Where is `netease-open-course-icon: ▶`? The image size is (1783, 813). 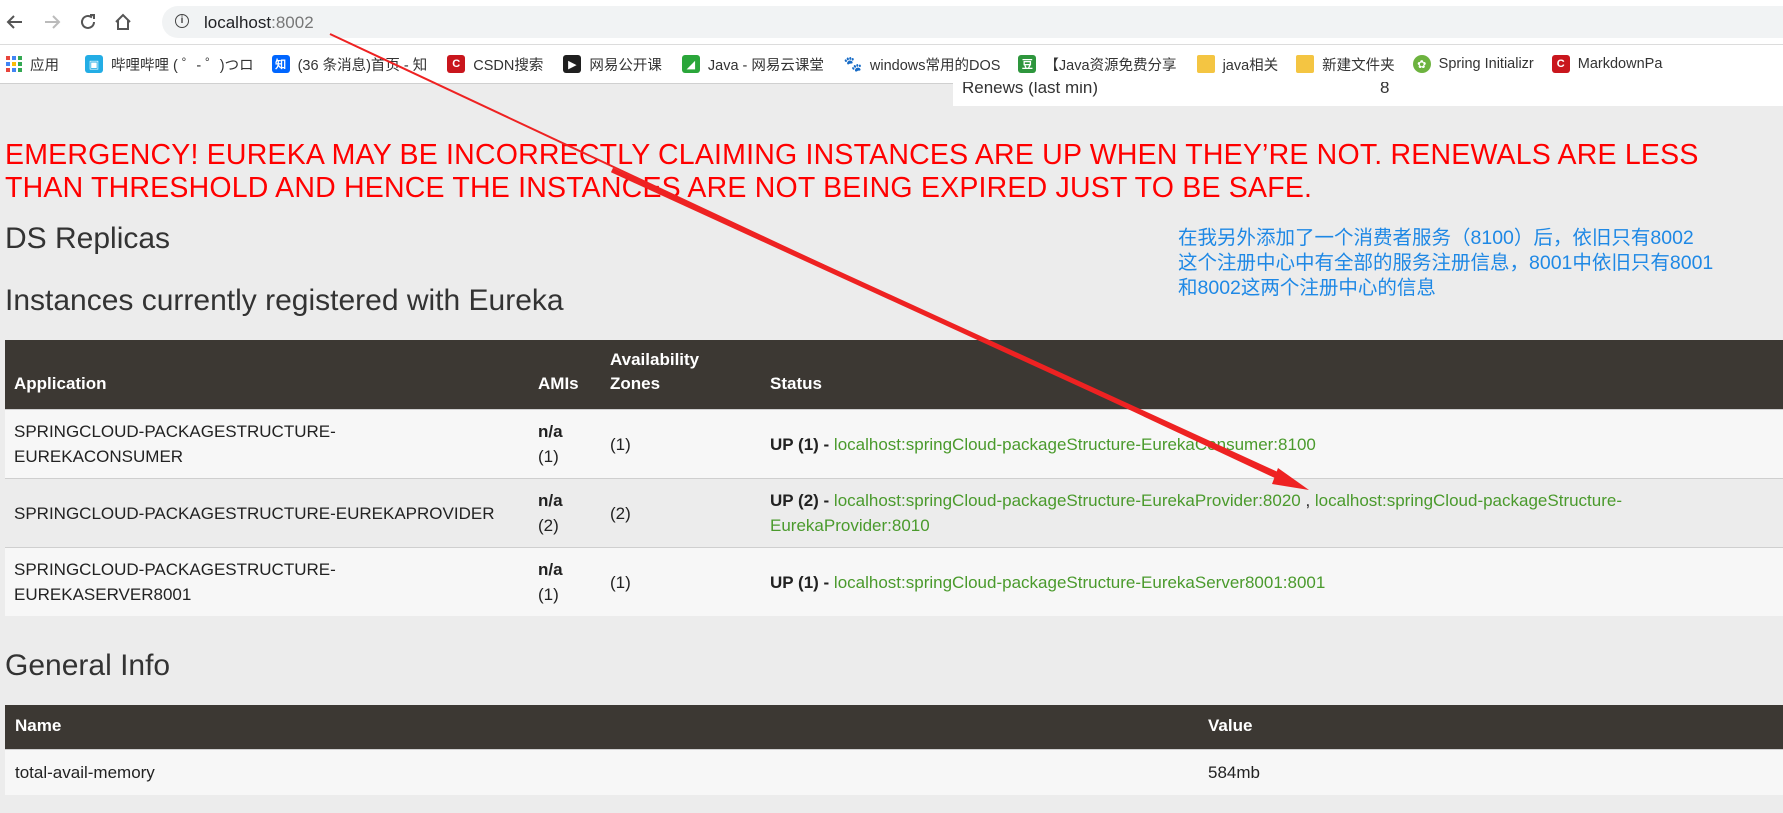 netease-open-course-icon: ▶ is located at coordinates (572, 64).